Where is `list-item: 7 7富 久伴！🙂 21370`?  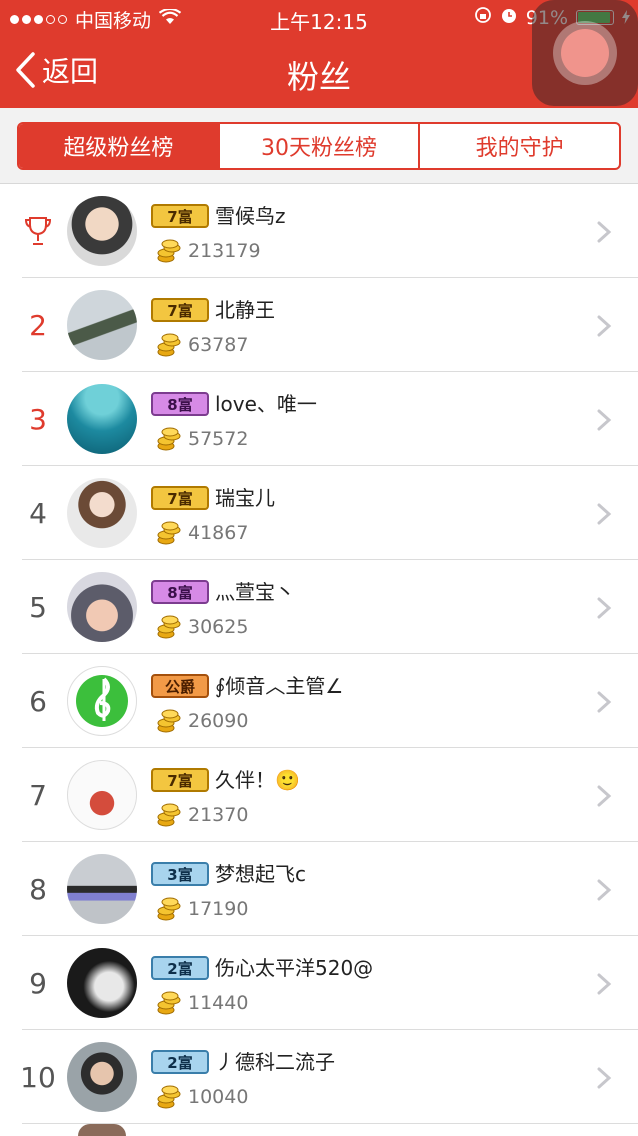
list-item: 7 7富 久伴！🙂 21370 is located at coordinates (319, 795).